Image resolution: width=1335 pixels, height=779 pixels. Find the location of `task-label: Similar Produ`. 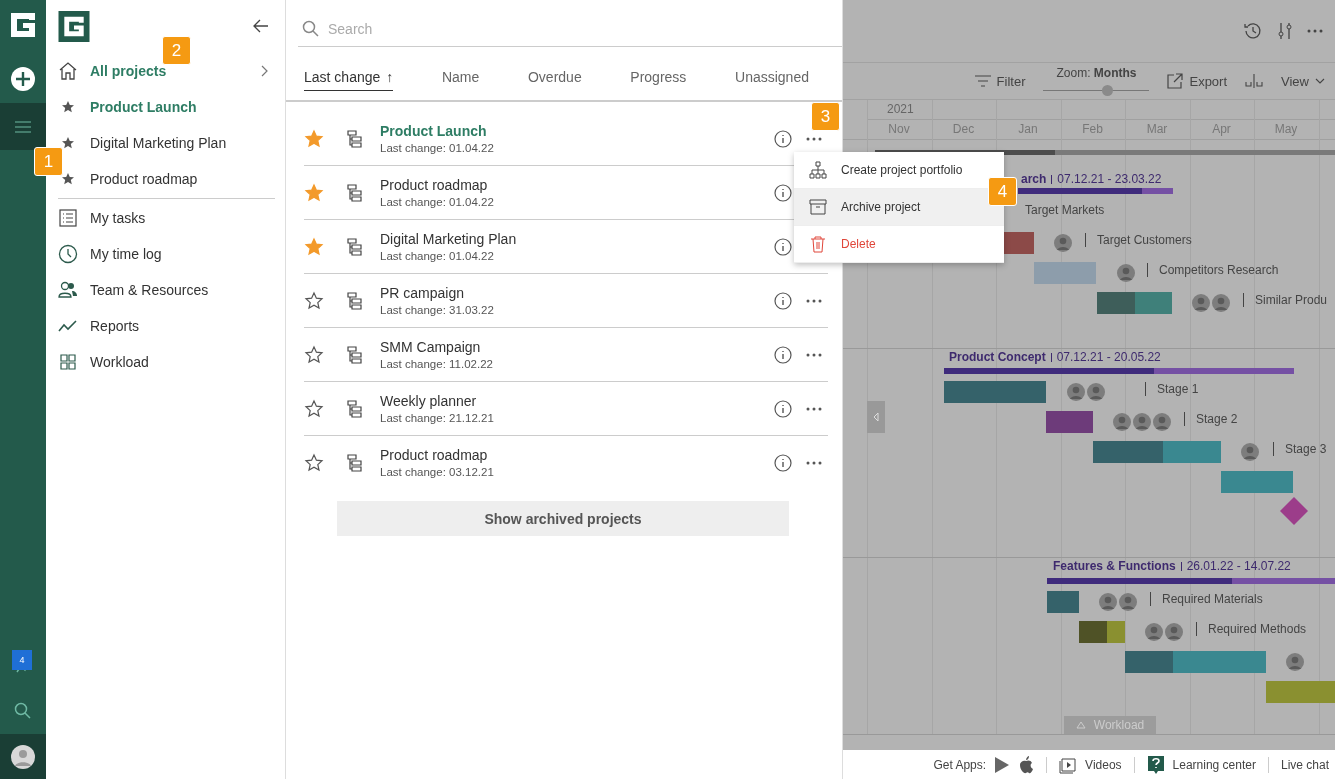

task-label: Similar Produ is located at coordinates (1285, 300).